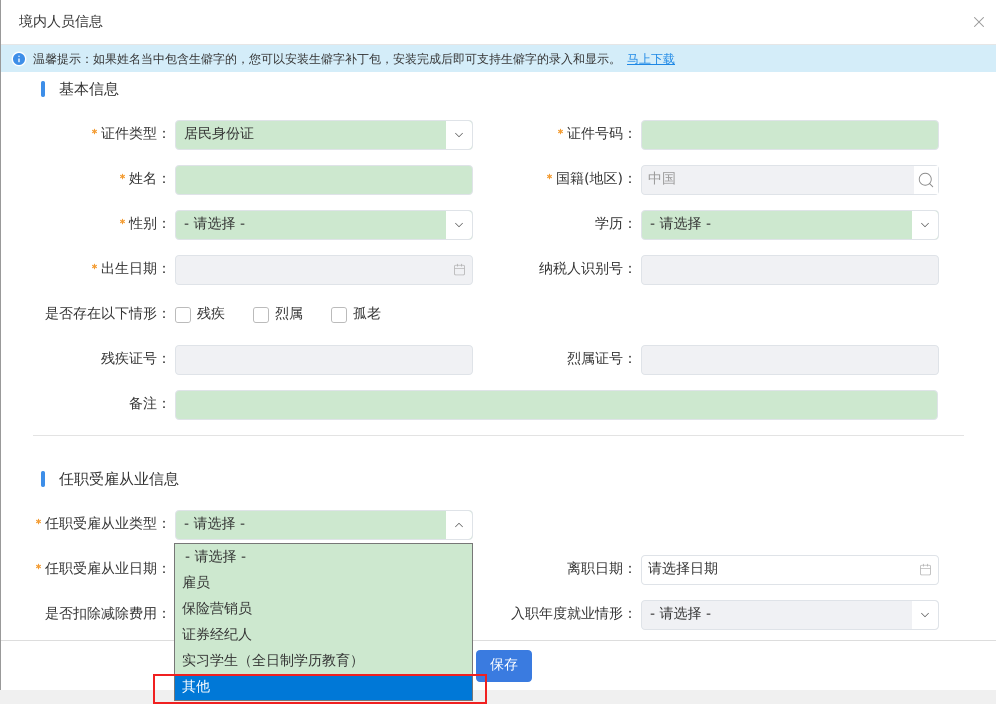 The width and height of the screenshot is (996, 704). Describe the element at coordinates (150, 179) in the screenshot. I see `field-label: 姓名：` at that location.